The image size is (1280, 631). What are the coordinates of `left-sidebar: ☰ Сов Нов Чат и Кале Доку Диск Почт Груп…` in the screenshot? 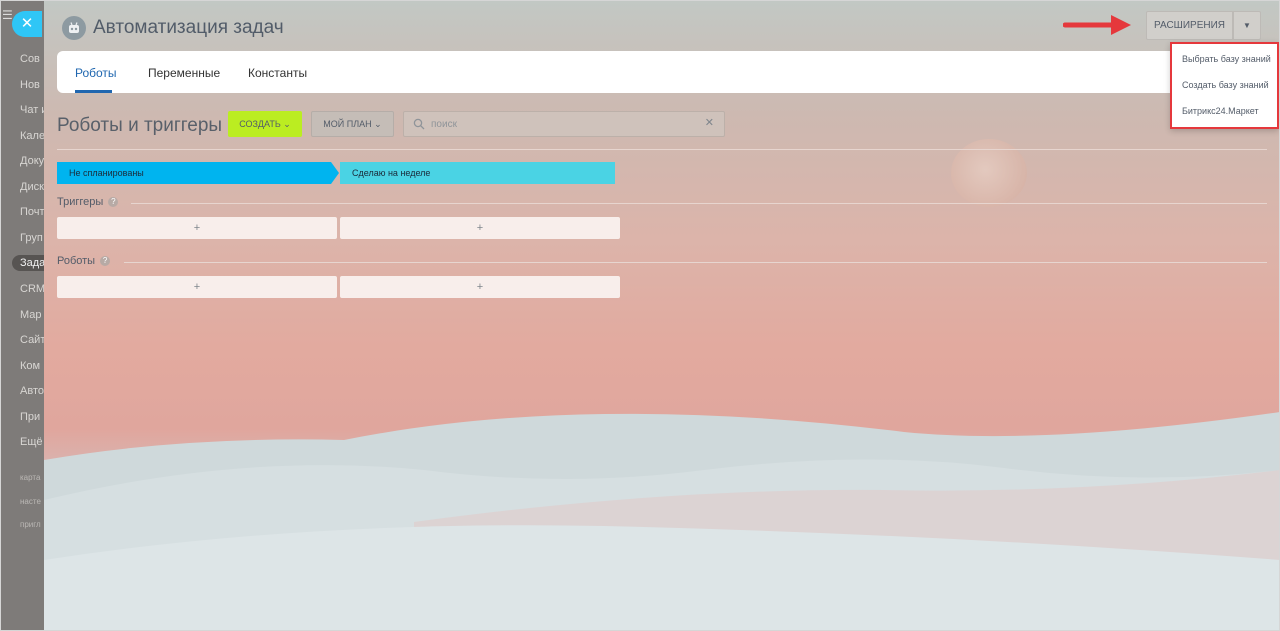 It's located at (22, 315).